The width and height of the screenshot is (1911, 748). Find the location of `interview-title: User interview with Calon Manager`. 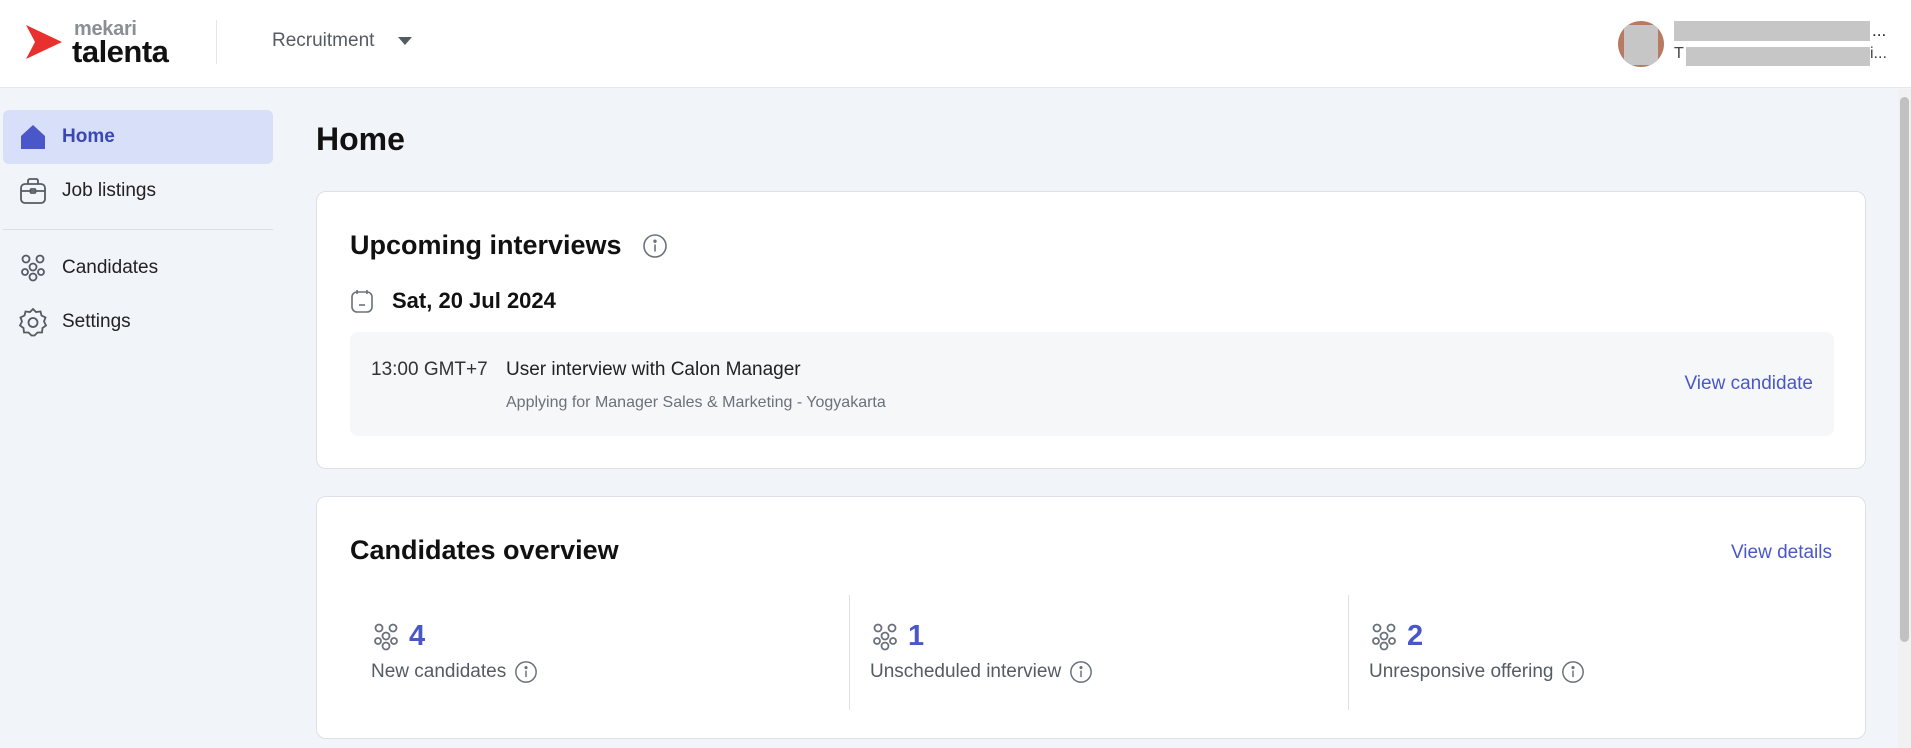

interview-title: User interview with Calon Manager is located at coordinates (653, 369).